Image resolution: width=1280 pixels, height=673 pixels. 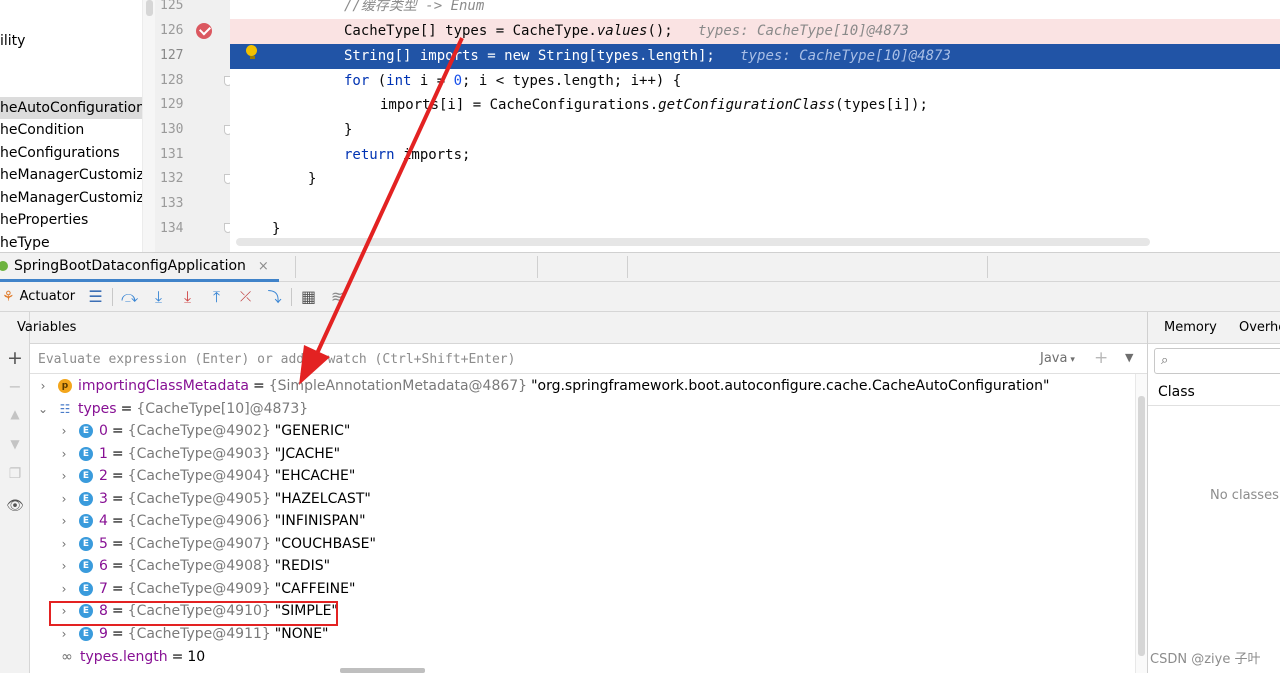 I want to click on view-options-icon: 👁, so click(x=15, y=506).